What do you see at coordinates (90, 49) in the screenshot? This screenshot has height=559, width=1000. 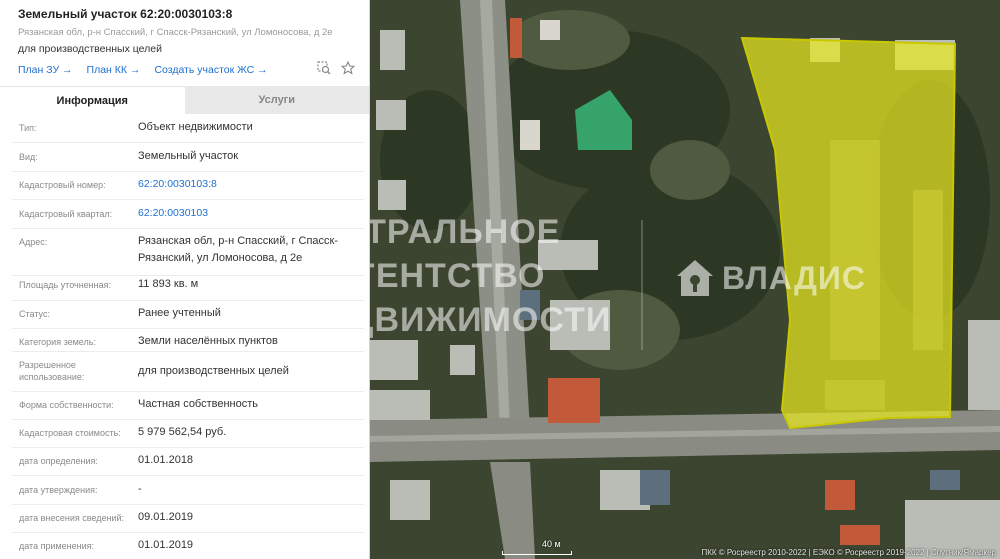 I see `parcel-purpose: для производственных целей` at bounding box center [90, 49].